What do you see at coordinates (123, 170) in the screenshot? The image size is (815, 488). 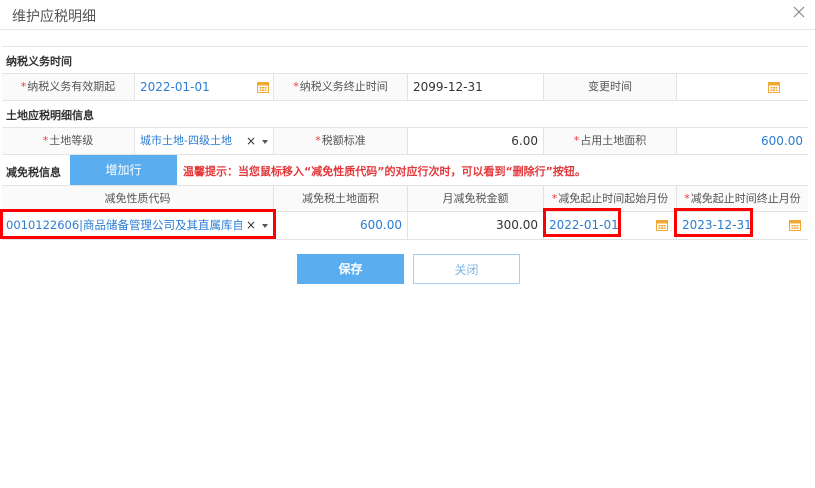 I see `add-row-button: 增加行` at bounding box center [123, 170].